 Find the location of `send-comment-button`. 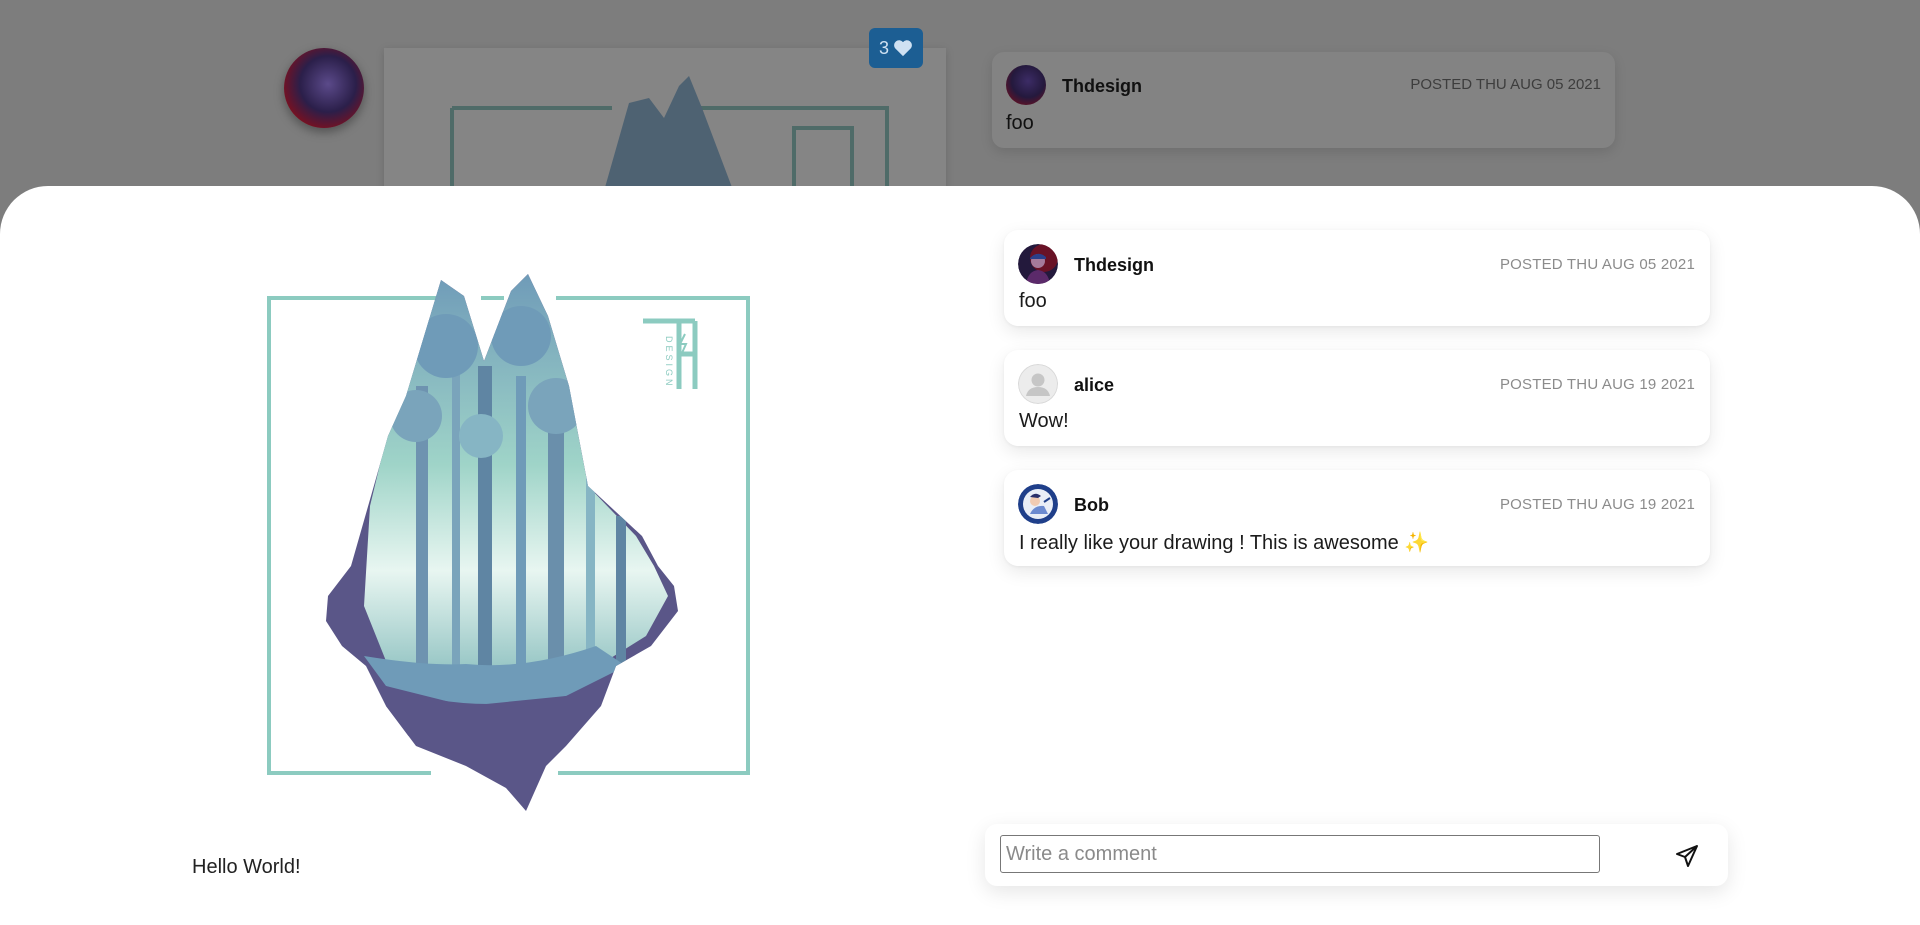

send-comment-button is located at coordinates (1687, 856).